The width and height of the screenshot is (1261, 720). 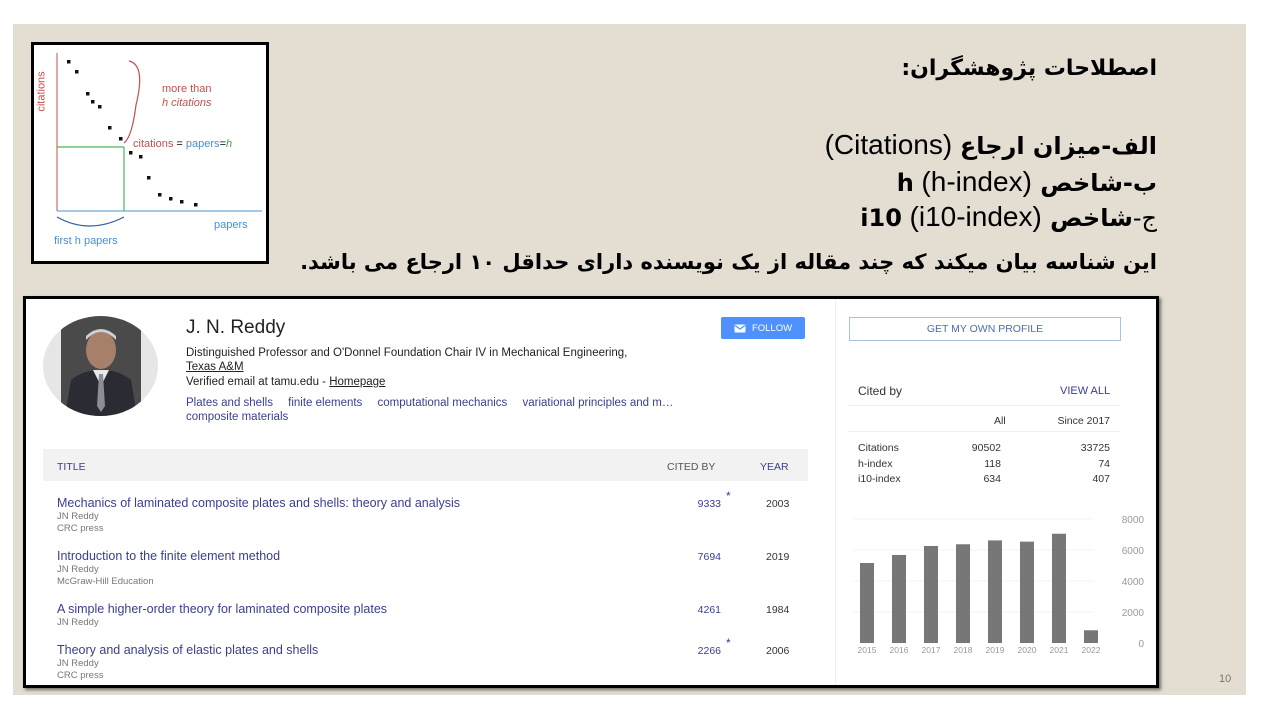 I want to click on metric-label: h-index, so click(x=875, y=464).